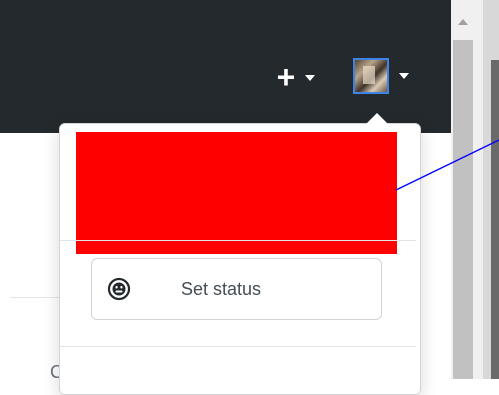 The height and width of the screenshot is (395, 499). I want to click on annotation-line, so click(447, 165).